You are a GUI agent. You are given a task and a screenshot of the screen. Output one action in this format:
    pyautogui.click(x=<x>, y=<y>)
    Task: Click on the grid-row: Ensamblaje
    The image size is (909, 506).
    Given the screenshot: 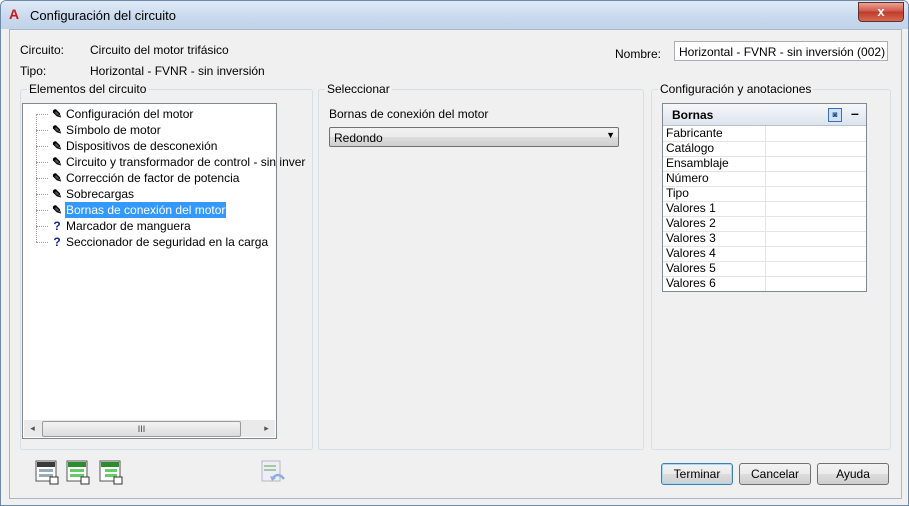 What is the action you would take?
    pyautogui.click(x=764, y=164)
    